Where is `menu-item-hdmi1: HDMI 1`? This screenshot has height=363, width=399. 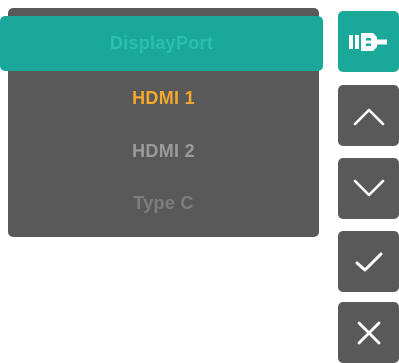 menu-item-hdmi1: HDMI 1 is located at coordinates (163, 98).